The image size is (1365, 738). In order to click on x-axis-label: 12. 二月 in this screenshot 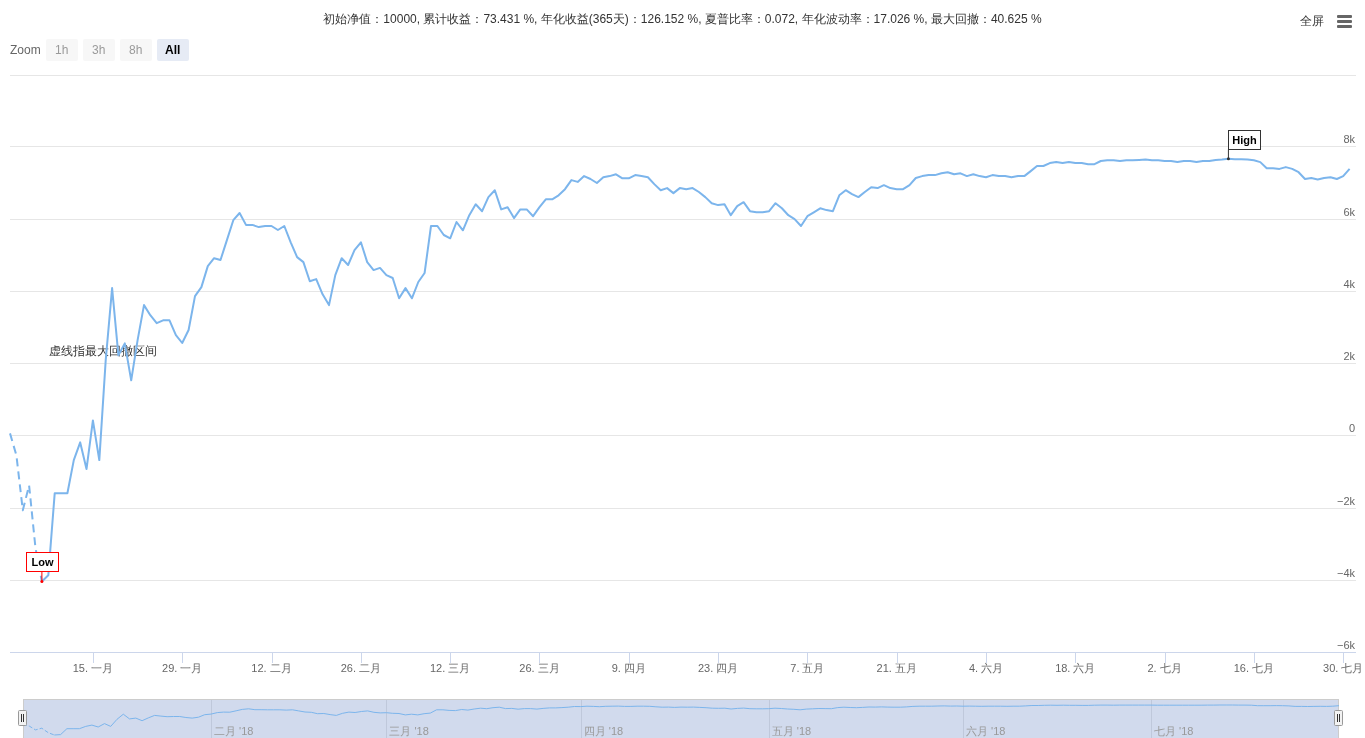, I will do `click(271, 668)`.